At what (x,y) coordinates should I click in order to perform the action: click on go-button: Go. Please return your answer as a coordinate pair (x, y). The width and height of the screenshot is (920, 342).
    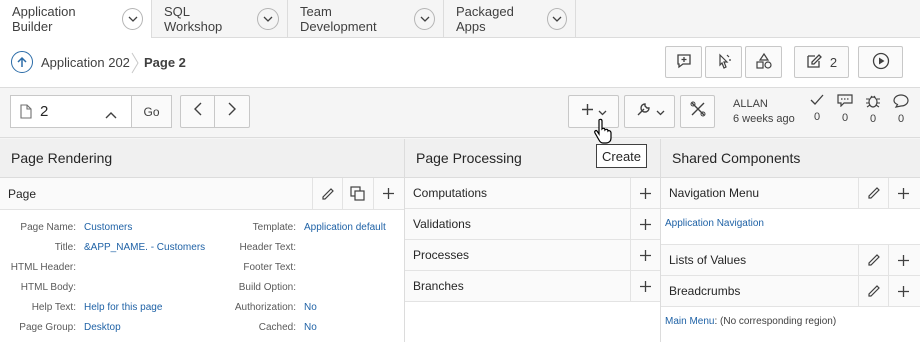
    Looking at the image, I should click on (151, 111).